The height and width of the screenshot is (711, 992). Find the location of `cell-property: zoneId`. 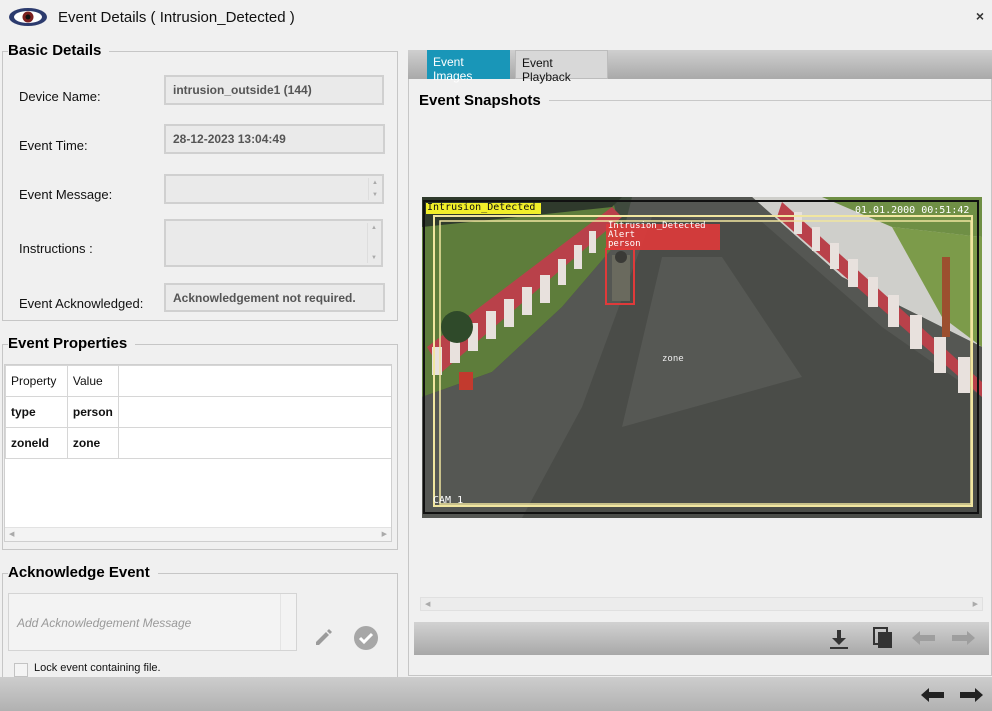

cell-property: zoneId is located at coordinates (36, 443).